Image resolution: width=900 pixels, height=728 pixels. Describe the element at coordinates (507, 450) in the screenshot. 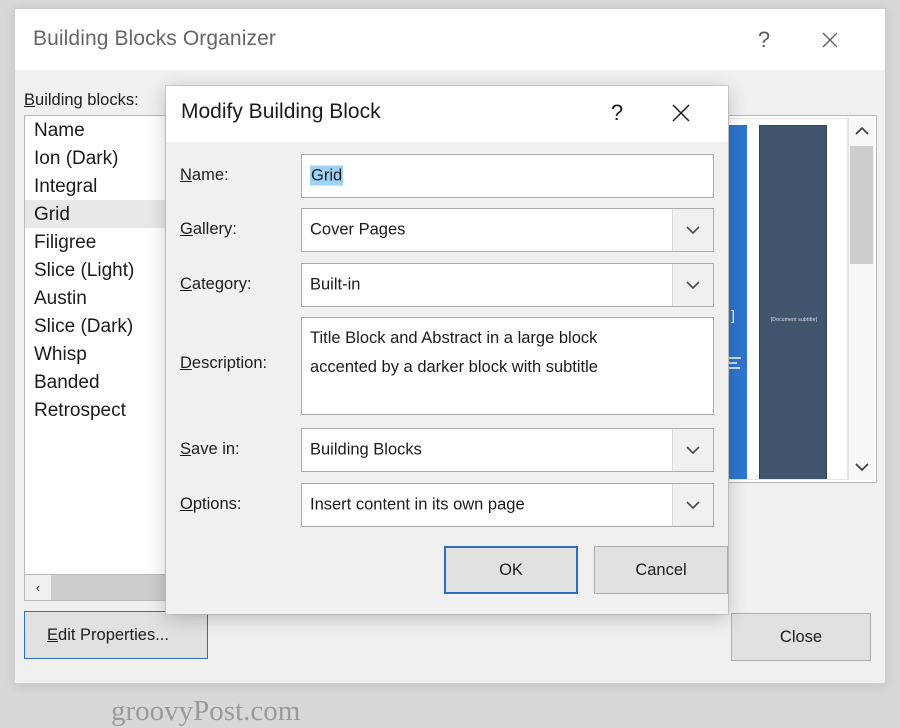

I see `save-in-select: Building Blocks` at that location.